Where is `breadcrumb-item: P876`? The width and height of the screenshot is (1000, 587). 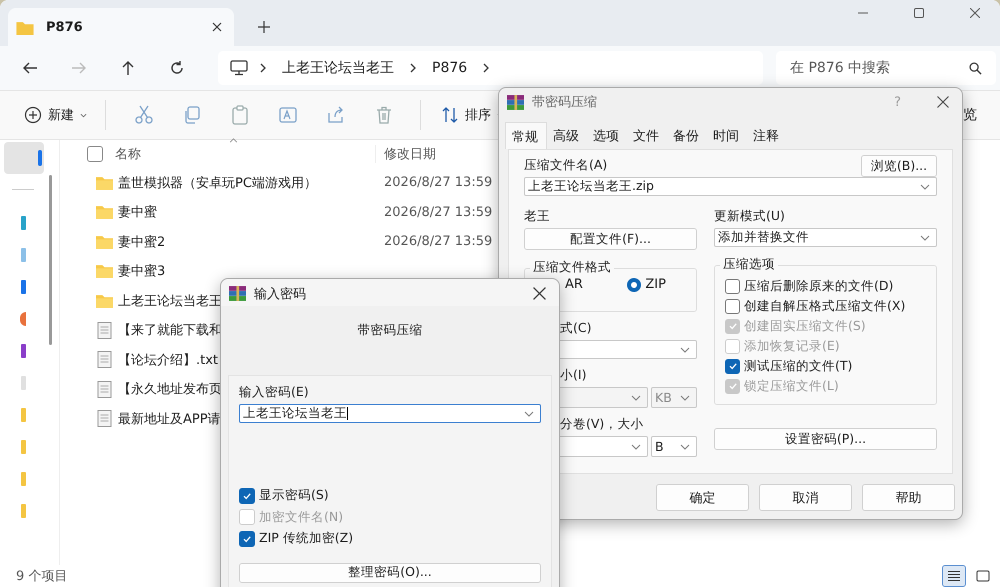
breadcrumb-item: P876 is located at coordinates (450, 68).